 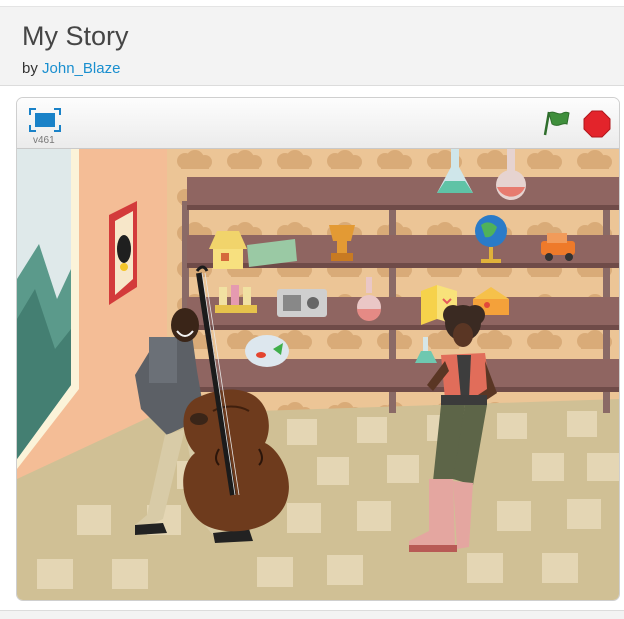 I want to click on version-label: v461, so click(x=44, y=140).